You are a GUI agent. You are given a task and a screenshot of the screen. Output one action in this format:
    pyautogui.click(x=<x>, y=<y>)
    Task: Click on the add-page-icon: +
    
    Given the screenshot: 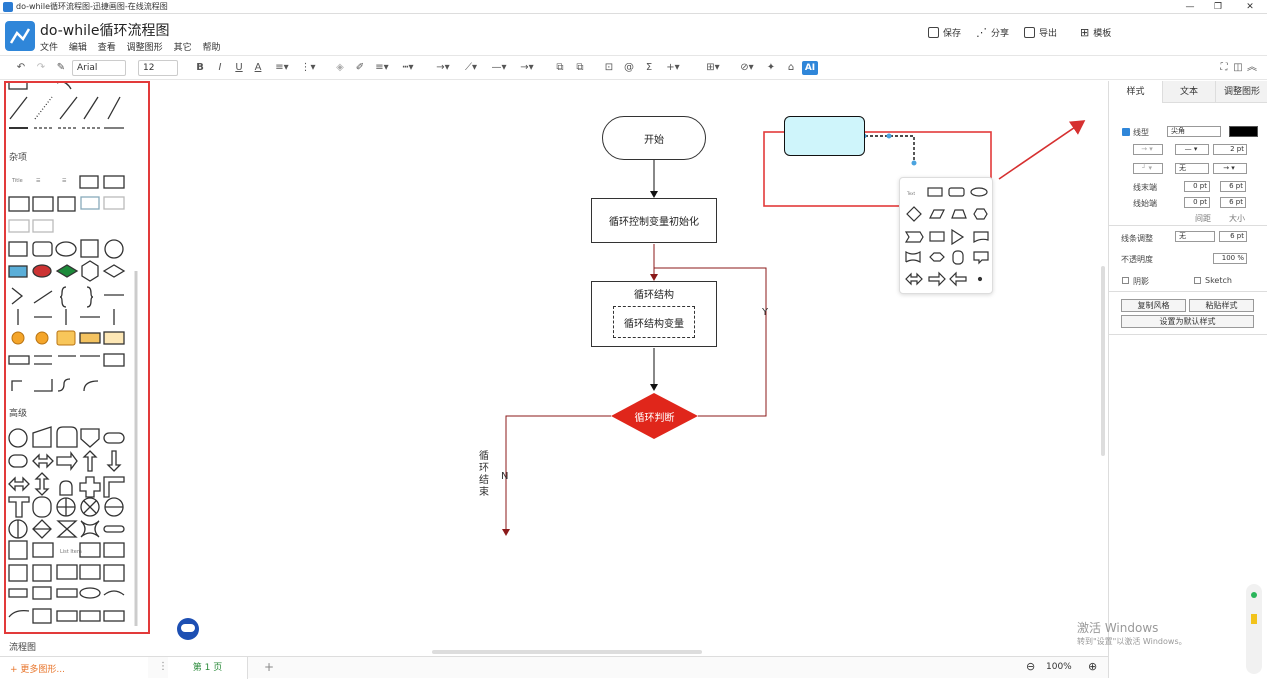 What is the action you would take?
    pyautogui.click(x=269, y=667)
    